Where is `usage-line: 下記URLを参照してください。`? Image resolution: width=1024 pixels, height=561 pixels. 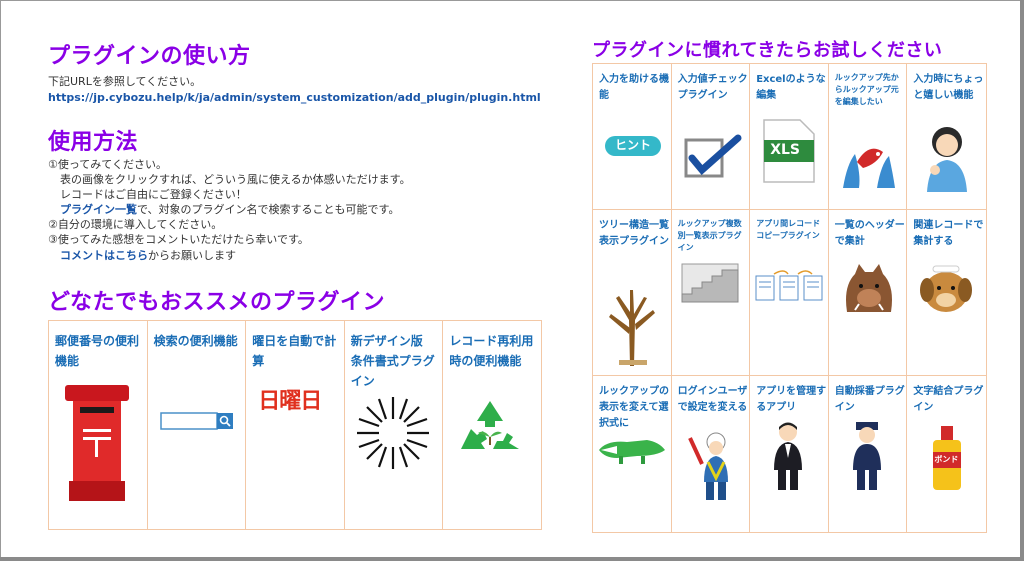 usage-line: 下記URLを参照してください。 is located at coordinates (125, 81).